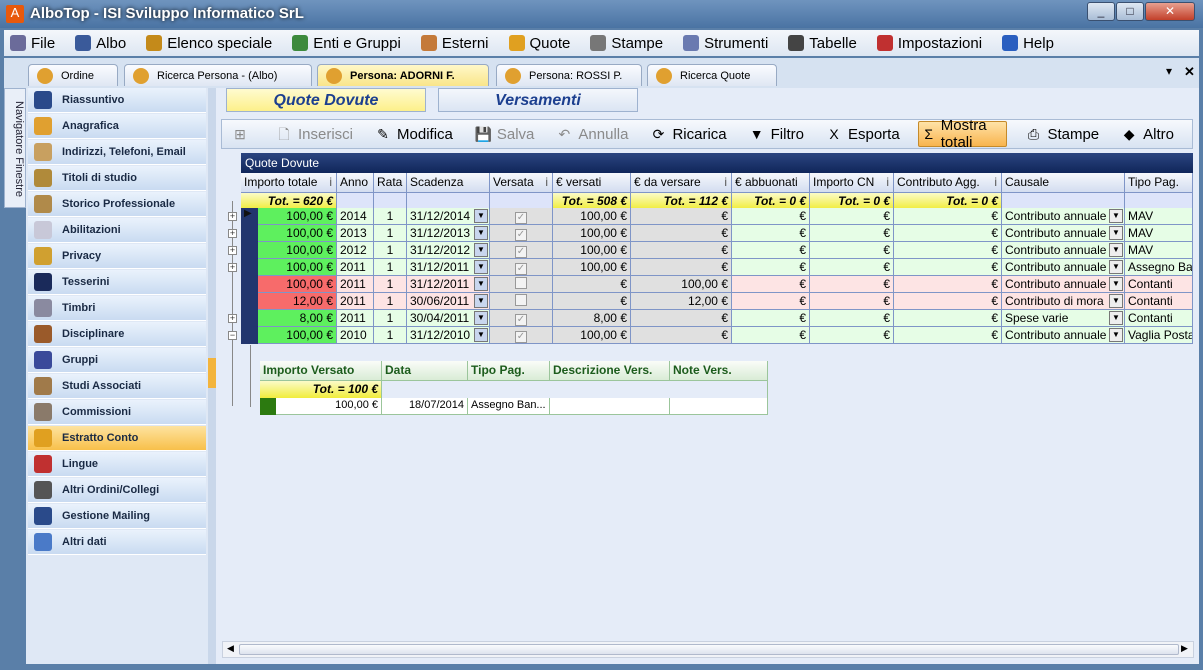 Image resolution: width=1203 pixels, height=670 pixels. What do you see at coordinates (505, 134) in the screenshot?
I see `save-button: 💾 Salva` at bounding box center [505, 134].